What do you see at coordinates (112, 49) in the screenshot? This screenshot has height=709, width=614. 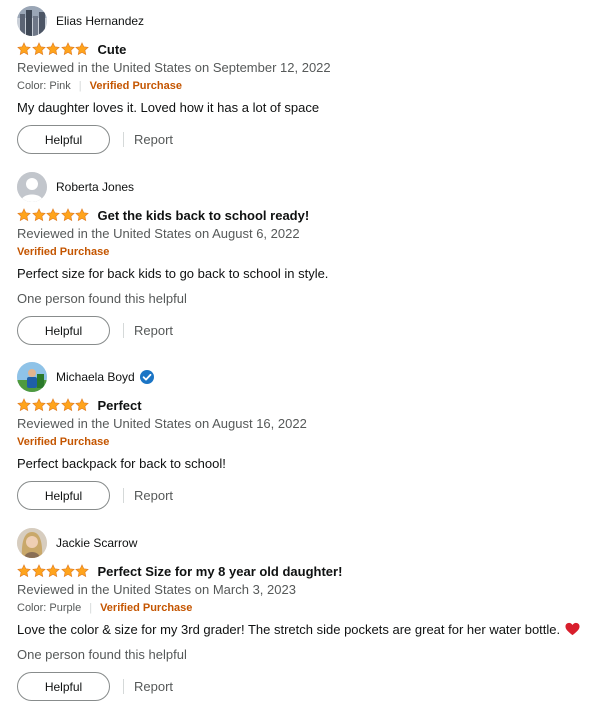 I see `review-title: Cute` at bounding box center [112, 49].